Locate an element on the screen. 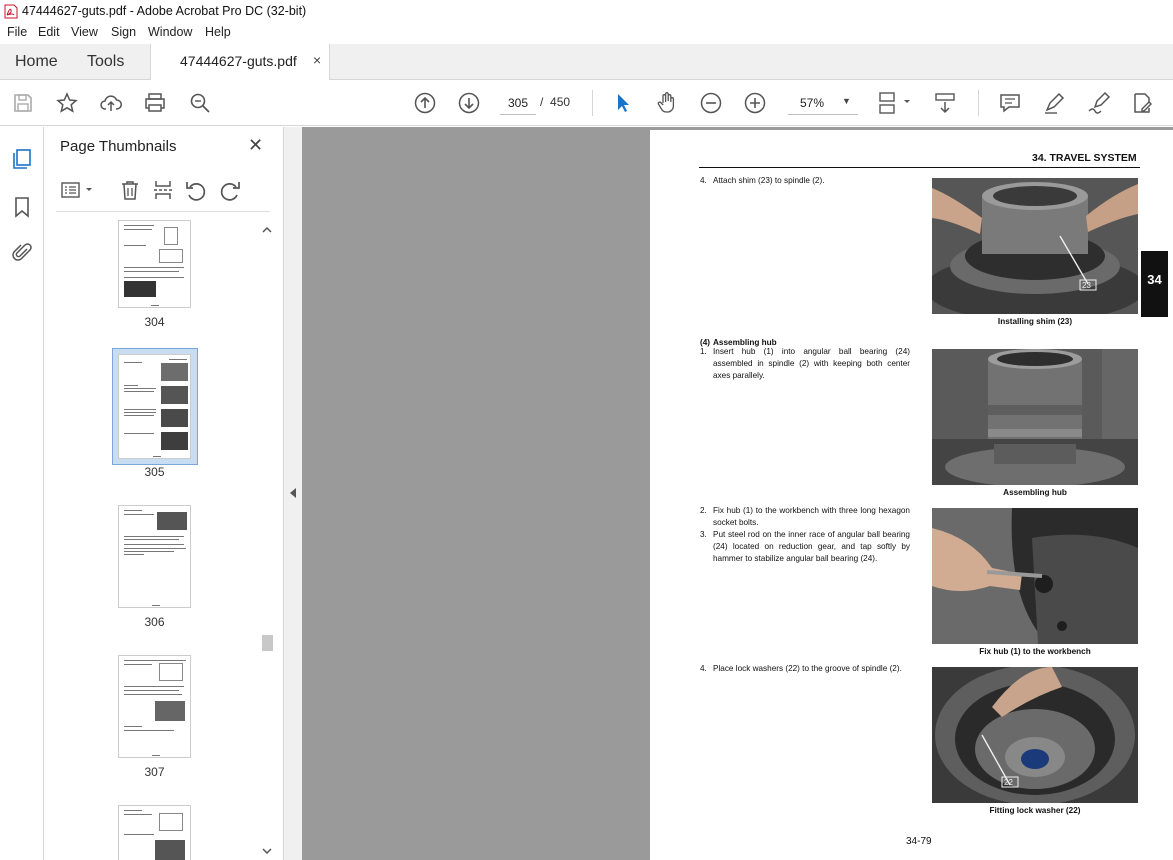 The height and width of the screenshot is (860, 1173). menu-file: File is located at coordinates (17, 32).